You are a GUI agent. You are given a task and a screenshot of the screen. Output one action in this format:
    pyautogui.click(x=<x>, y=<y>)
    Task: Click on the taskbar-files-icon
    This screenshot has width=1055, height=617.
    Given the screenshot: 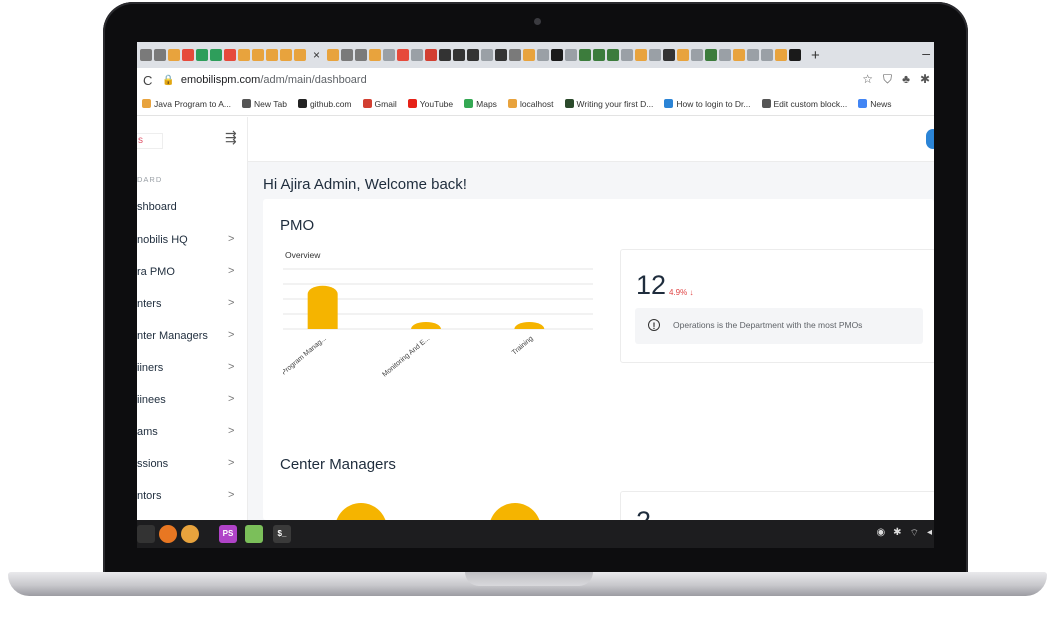 What is the action you would take?
    pyautogui.click(x=254, y=534)
    